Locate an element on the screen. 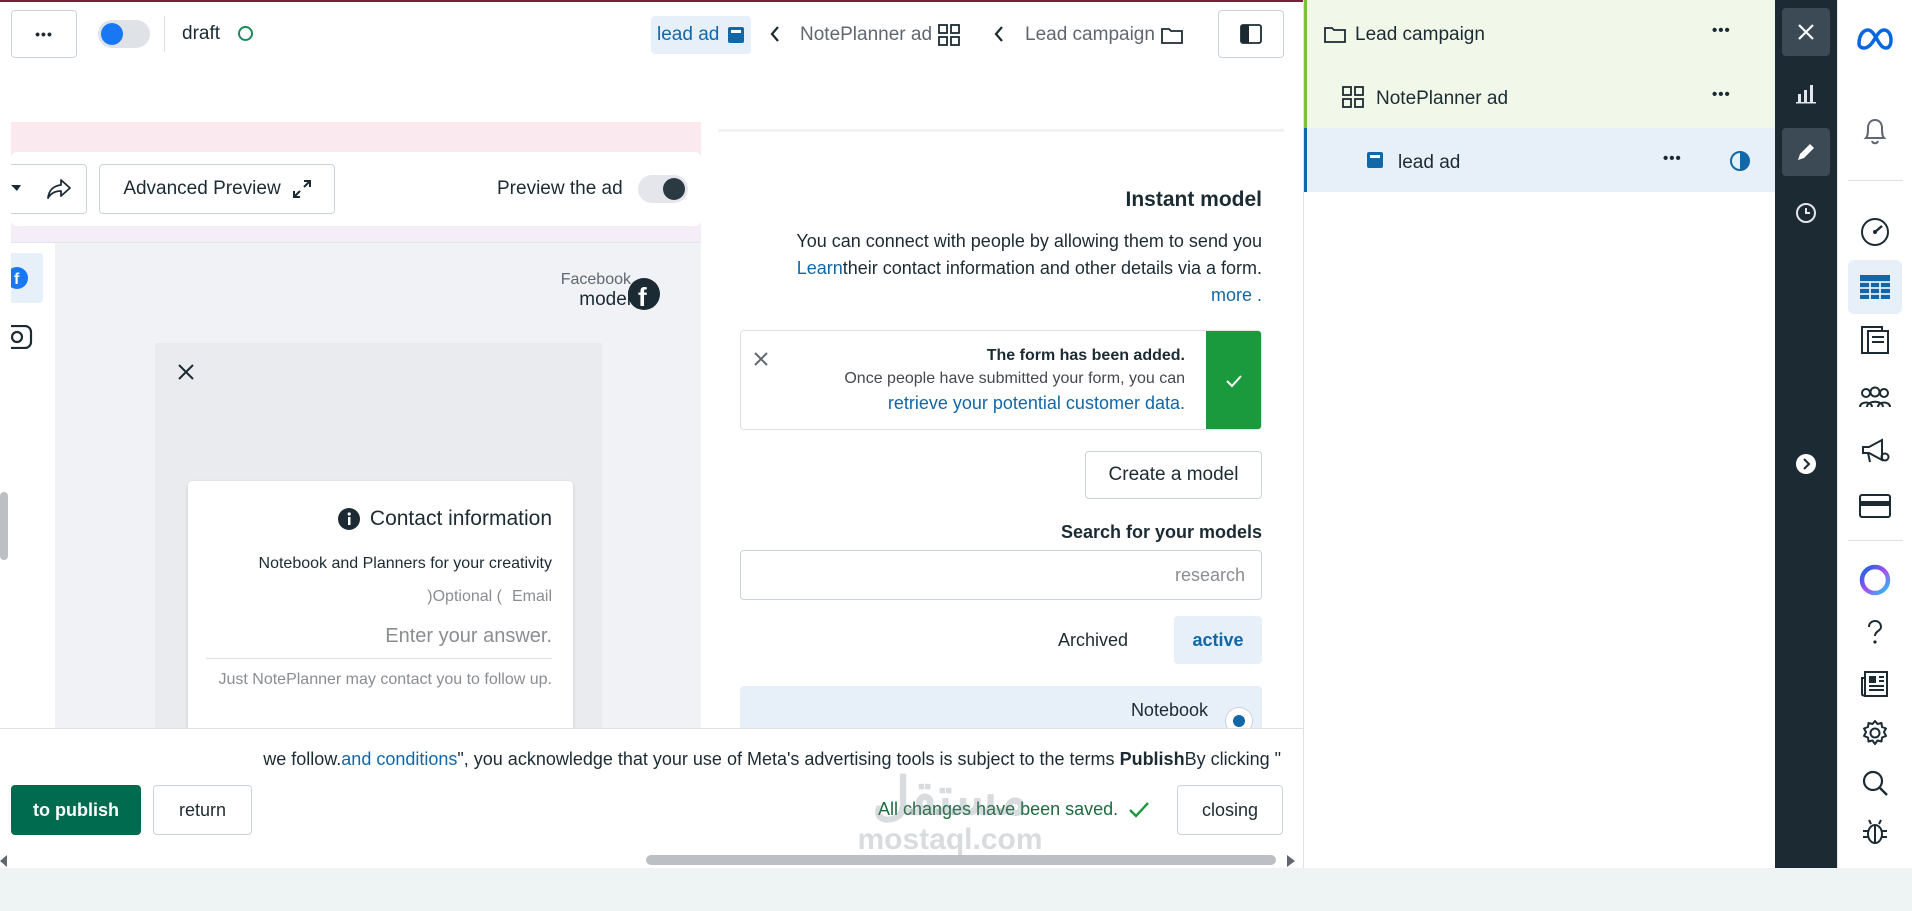  meta-ai-button is located at coordinates (1875, 580).